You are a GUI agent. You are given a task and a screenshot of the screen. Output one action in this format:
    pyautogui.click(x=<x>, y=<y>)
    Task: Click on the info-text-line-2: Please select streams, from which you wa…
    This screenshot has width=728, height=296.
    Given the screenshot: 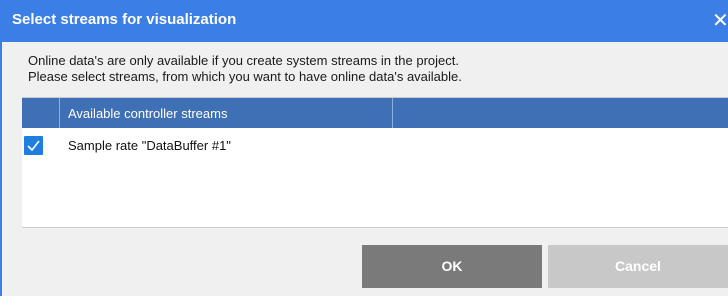 What is the action you would take?
    pyautogui.click(x=245, y=76)
    